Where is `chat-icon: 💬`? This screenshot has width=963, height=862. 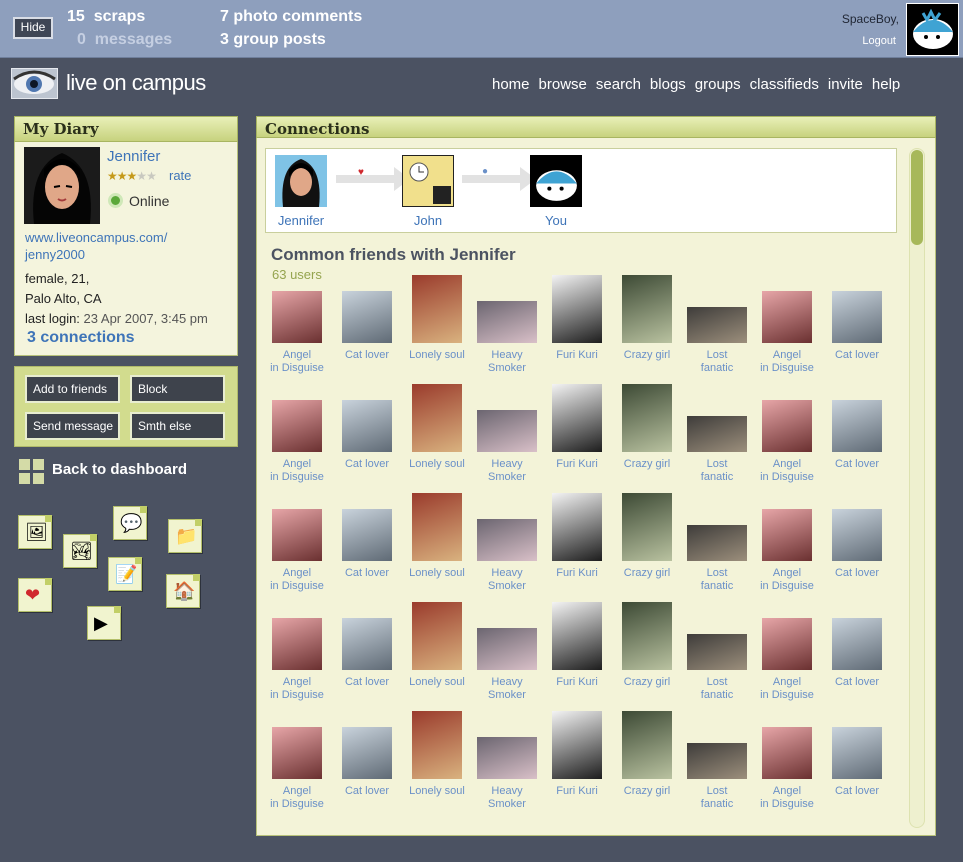
chat-icon: 💬 is located at coordinates (130, 523).